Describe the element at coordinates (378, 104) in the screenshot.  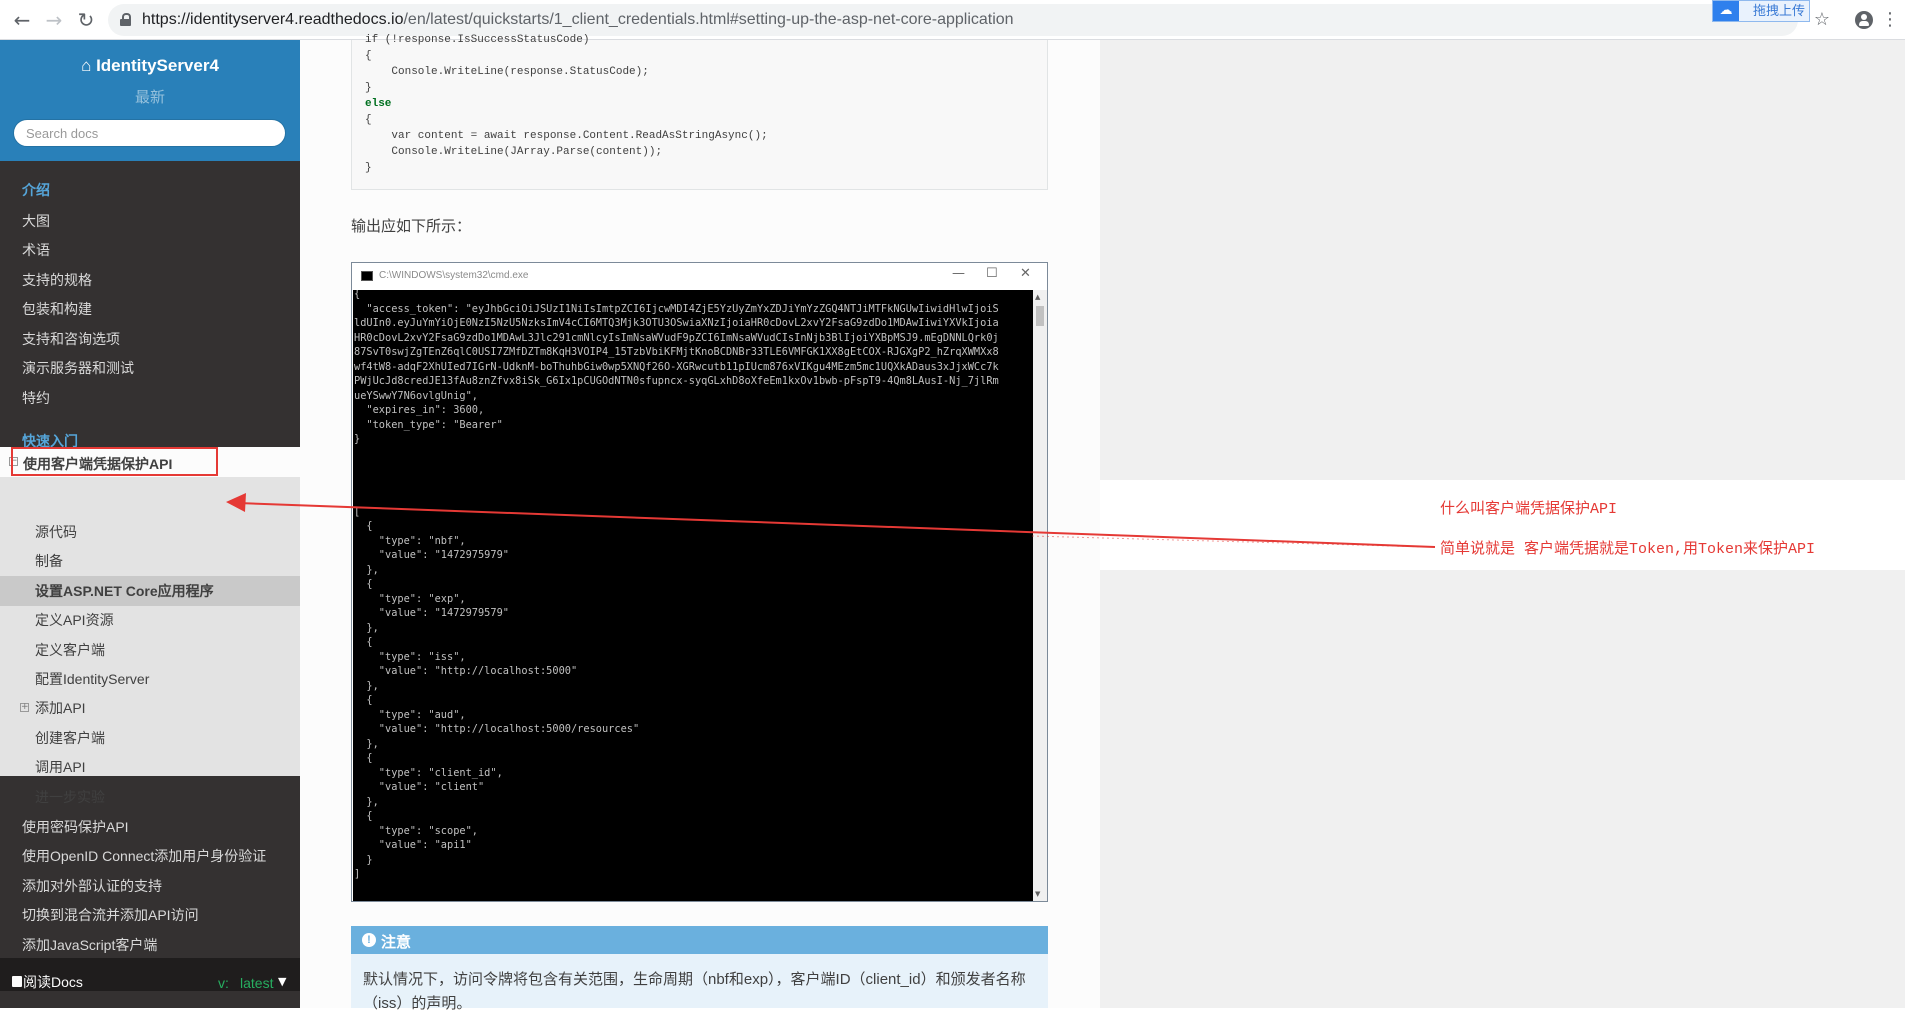
I see `code-line: else` at that location.